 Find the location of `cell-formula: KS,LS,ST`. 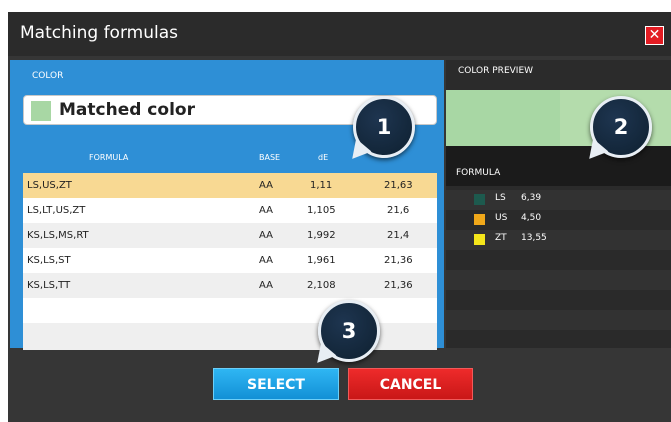

cell-formula: KS,LS,ST is located at coordinates (49, 260).